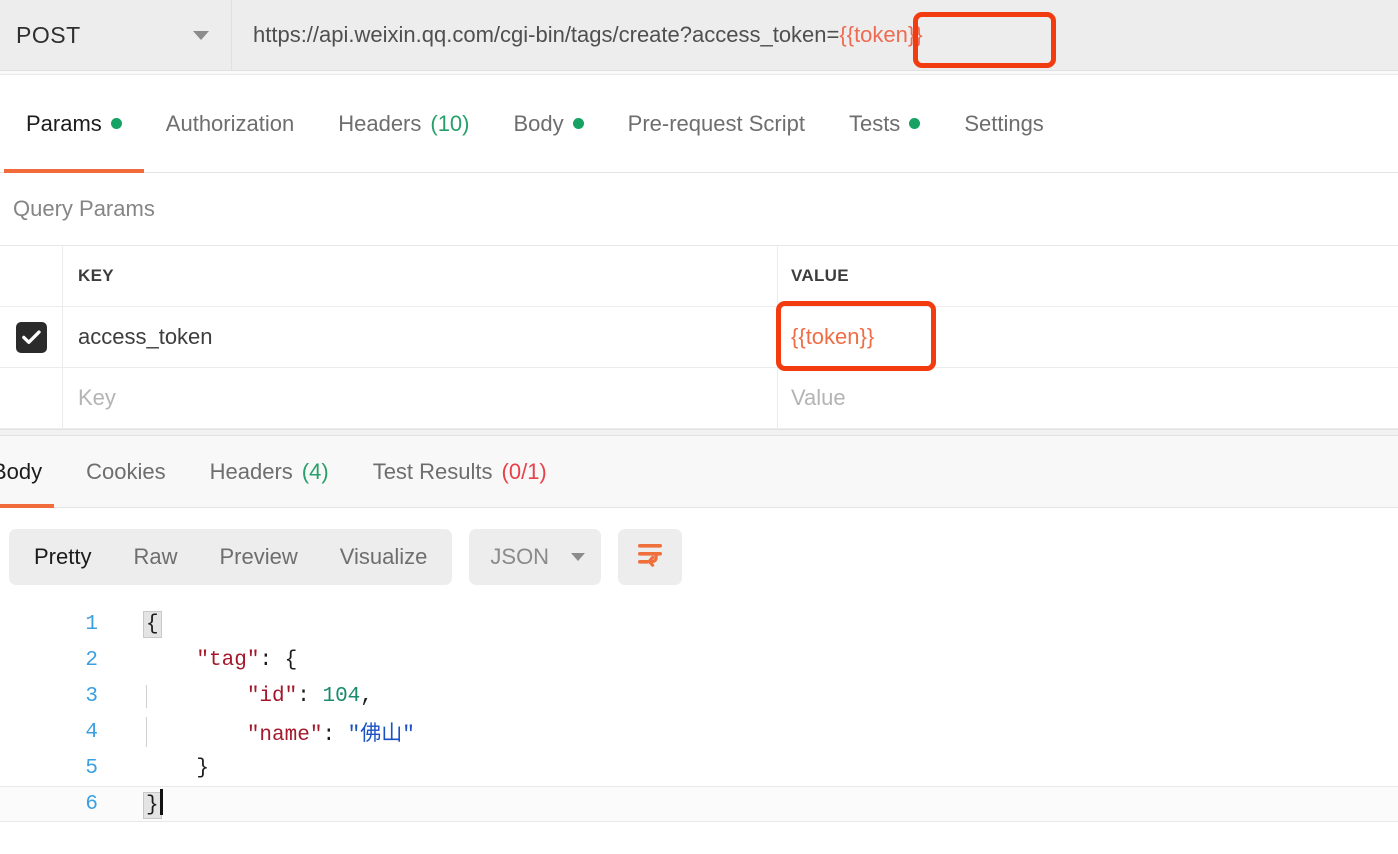 This screenshot has height=854, width=1398. I want to click on row-key-cell: access_token, so click(420, 337).